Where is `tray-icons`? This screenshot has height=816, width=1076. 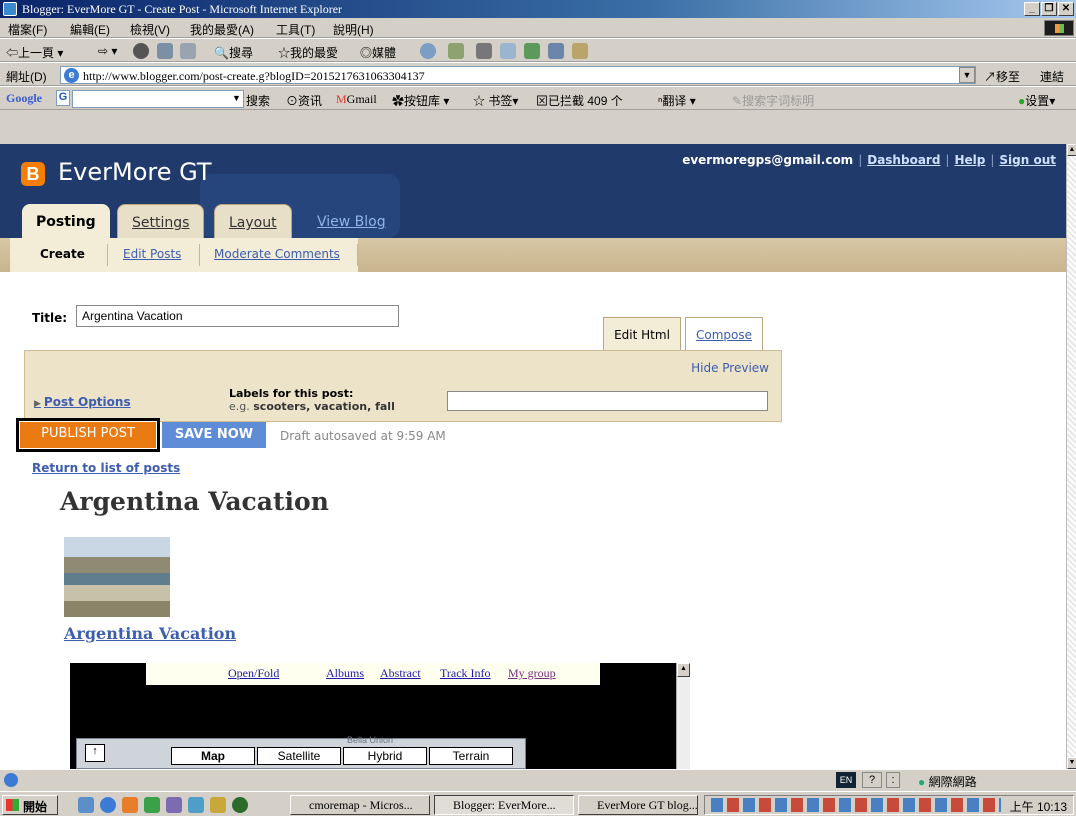
tray-icons is located at coordinates (856, 805).